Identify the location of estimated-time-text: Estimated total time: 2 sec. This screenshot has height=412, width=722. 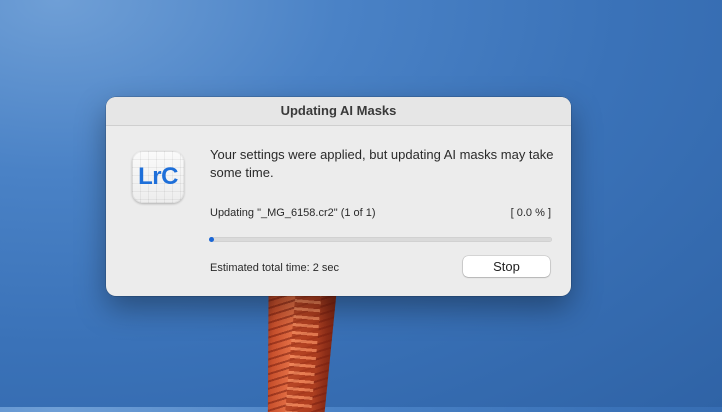
(274, 268).